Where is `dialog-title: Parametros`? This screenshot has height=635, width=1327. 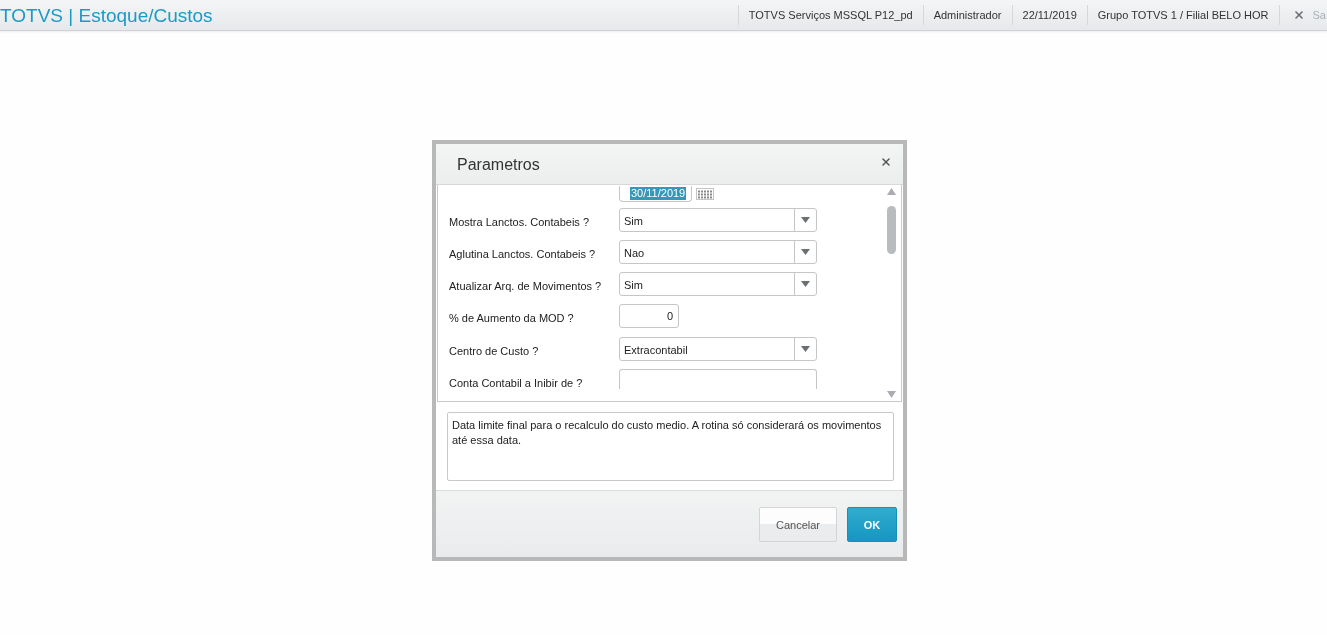
dialog-title: Parametros is located at coordinates (498, 165).